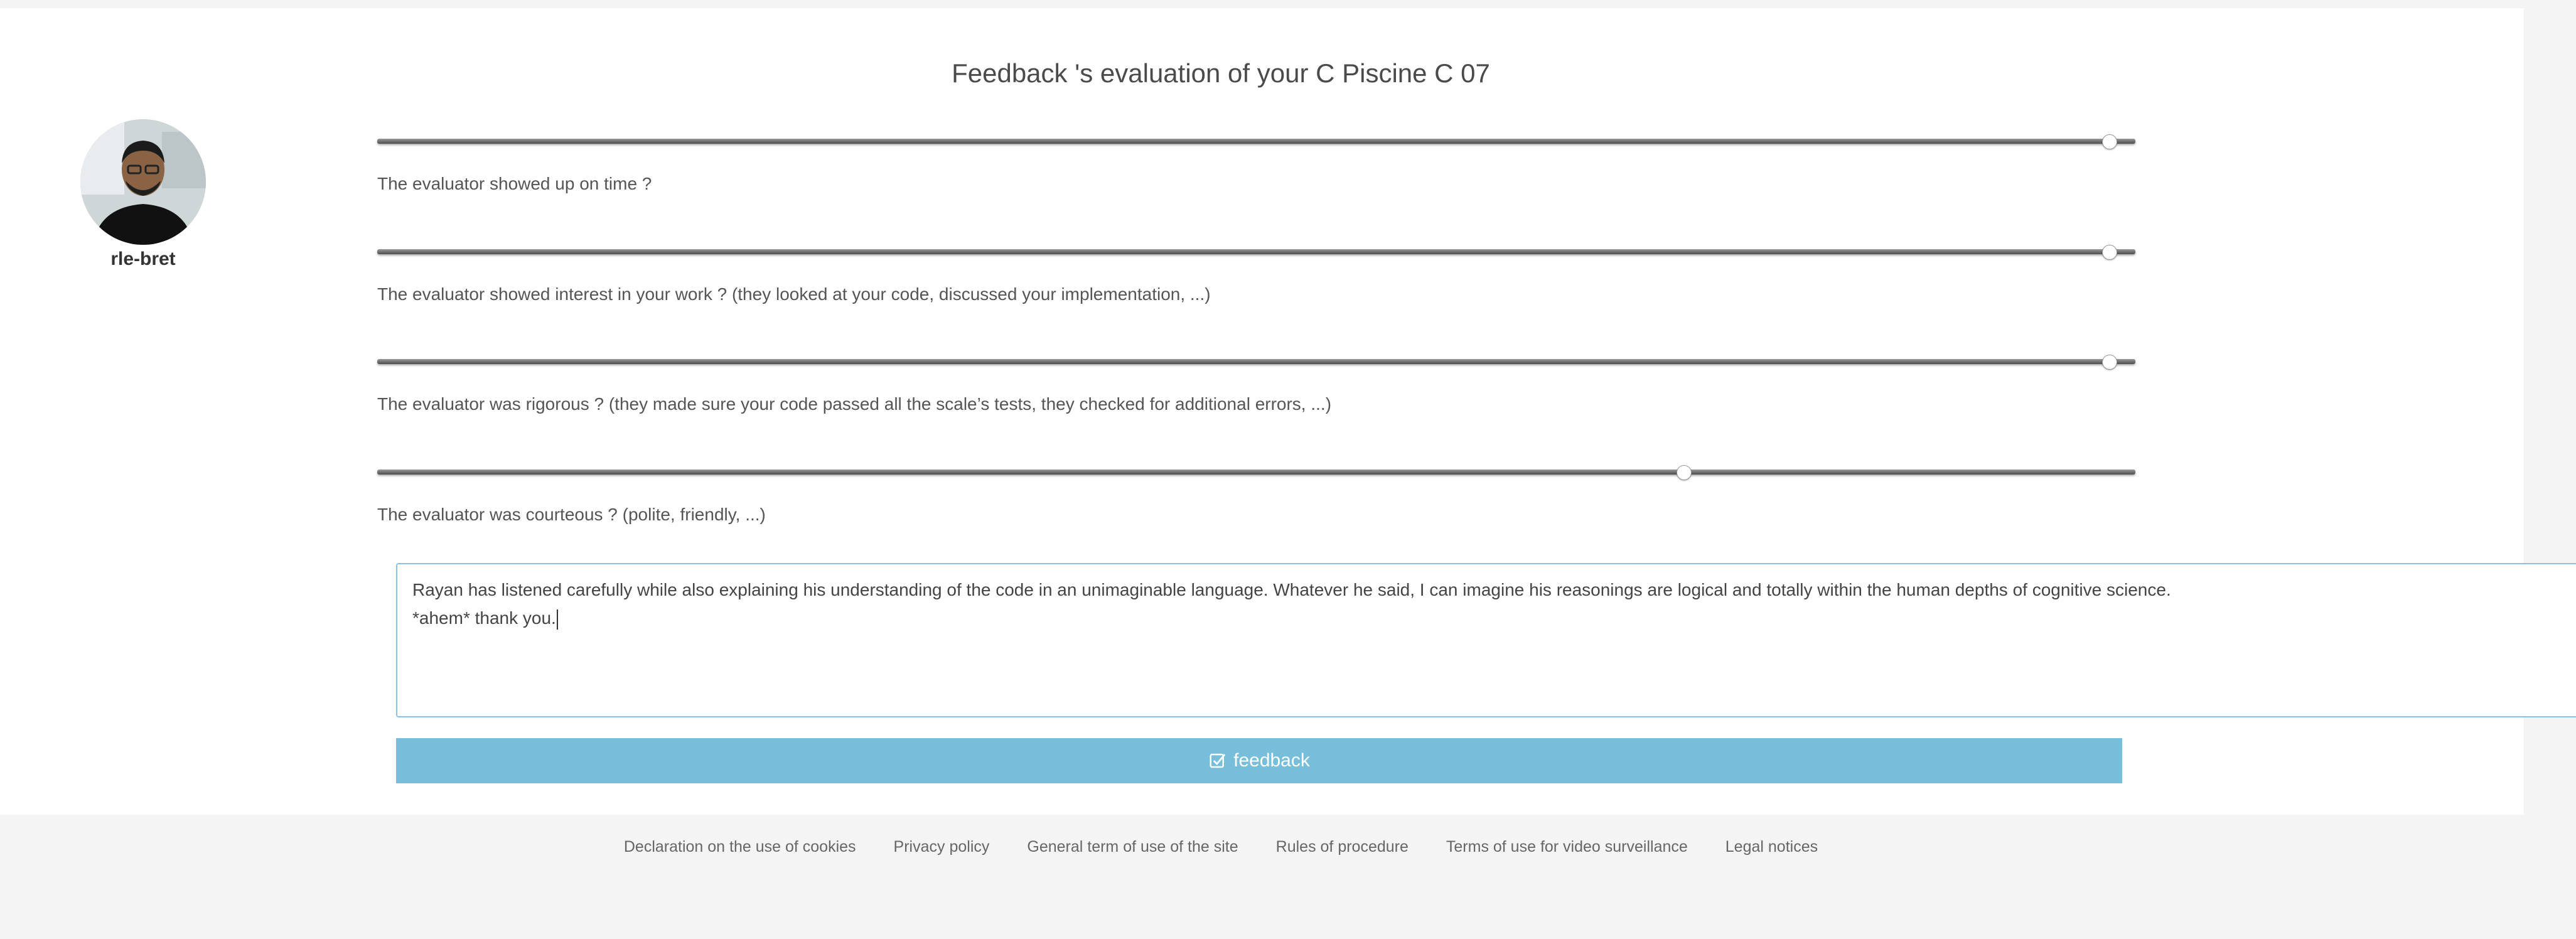 This screenshot has width=2576, height=939. Describe the element at coordinates (1771, 847) in the screenshot. I see `footer-link-legal-notices: Legal notices` at that location.